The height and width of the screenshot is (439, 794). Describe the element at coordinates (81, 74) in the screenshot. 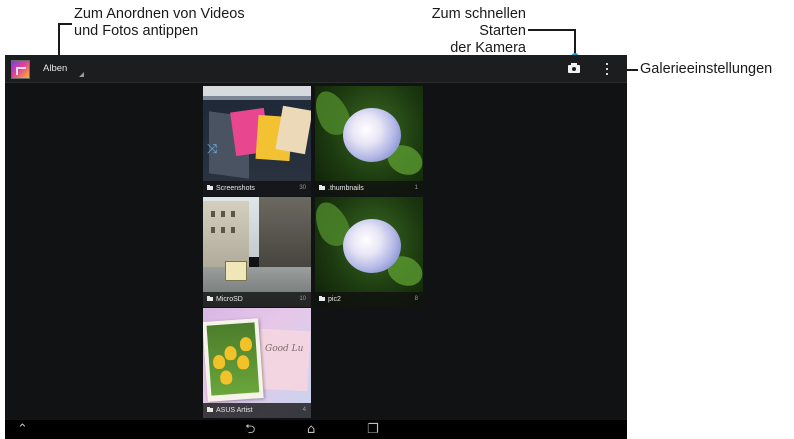

I see `dropdown-corner-icon` at that location.